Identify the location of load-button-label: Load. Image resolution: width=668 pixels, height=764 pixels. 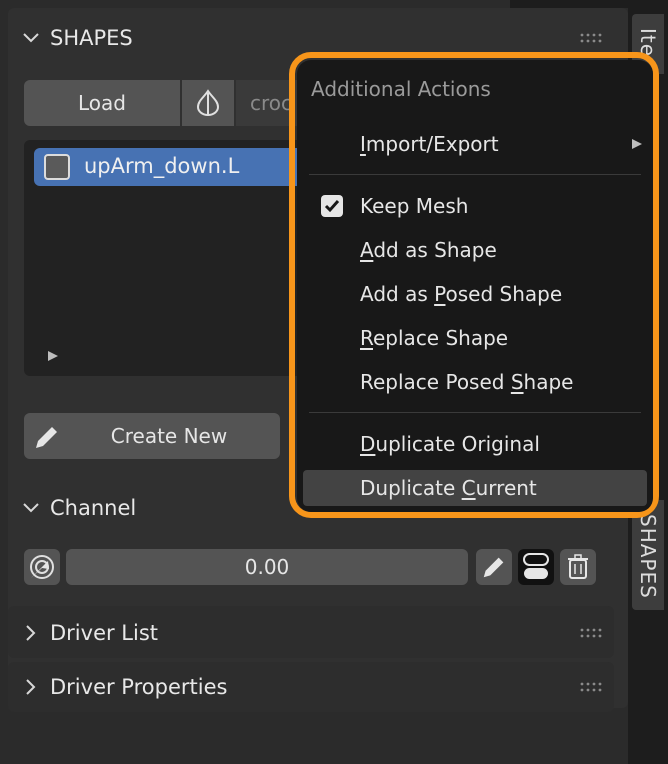
(102, 103).